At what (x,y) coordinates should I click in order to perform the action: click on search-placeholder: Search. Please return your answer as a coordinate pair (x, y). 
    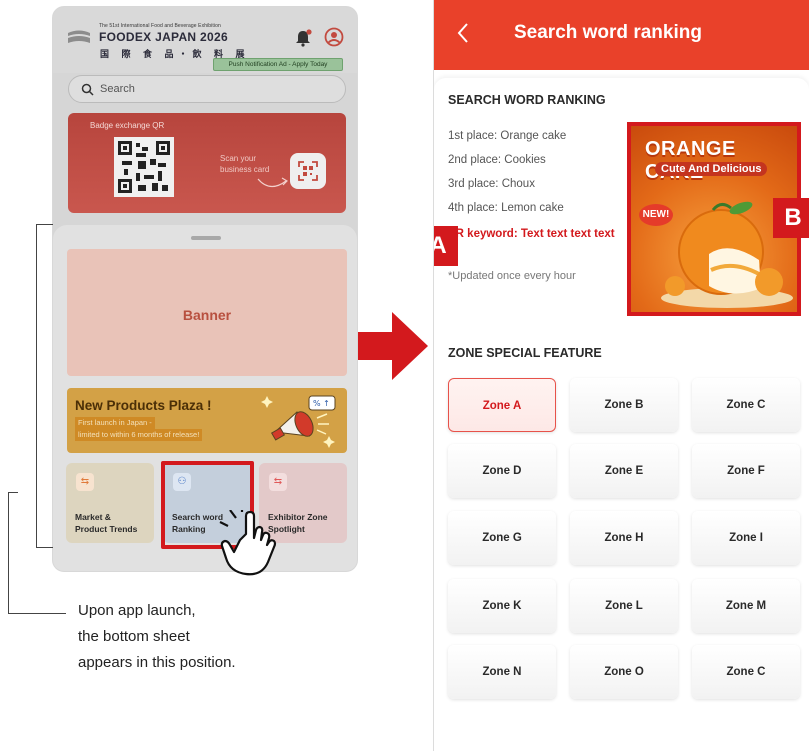
    Looking at the image, I should click on (117, 89).